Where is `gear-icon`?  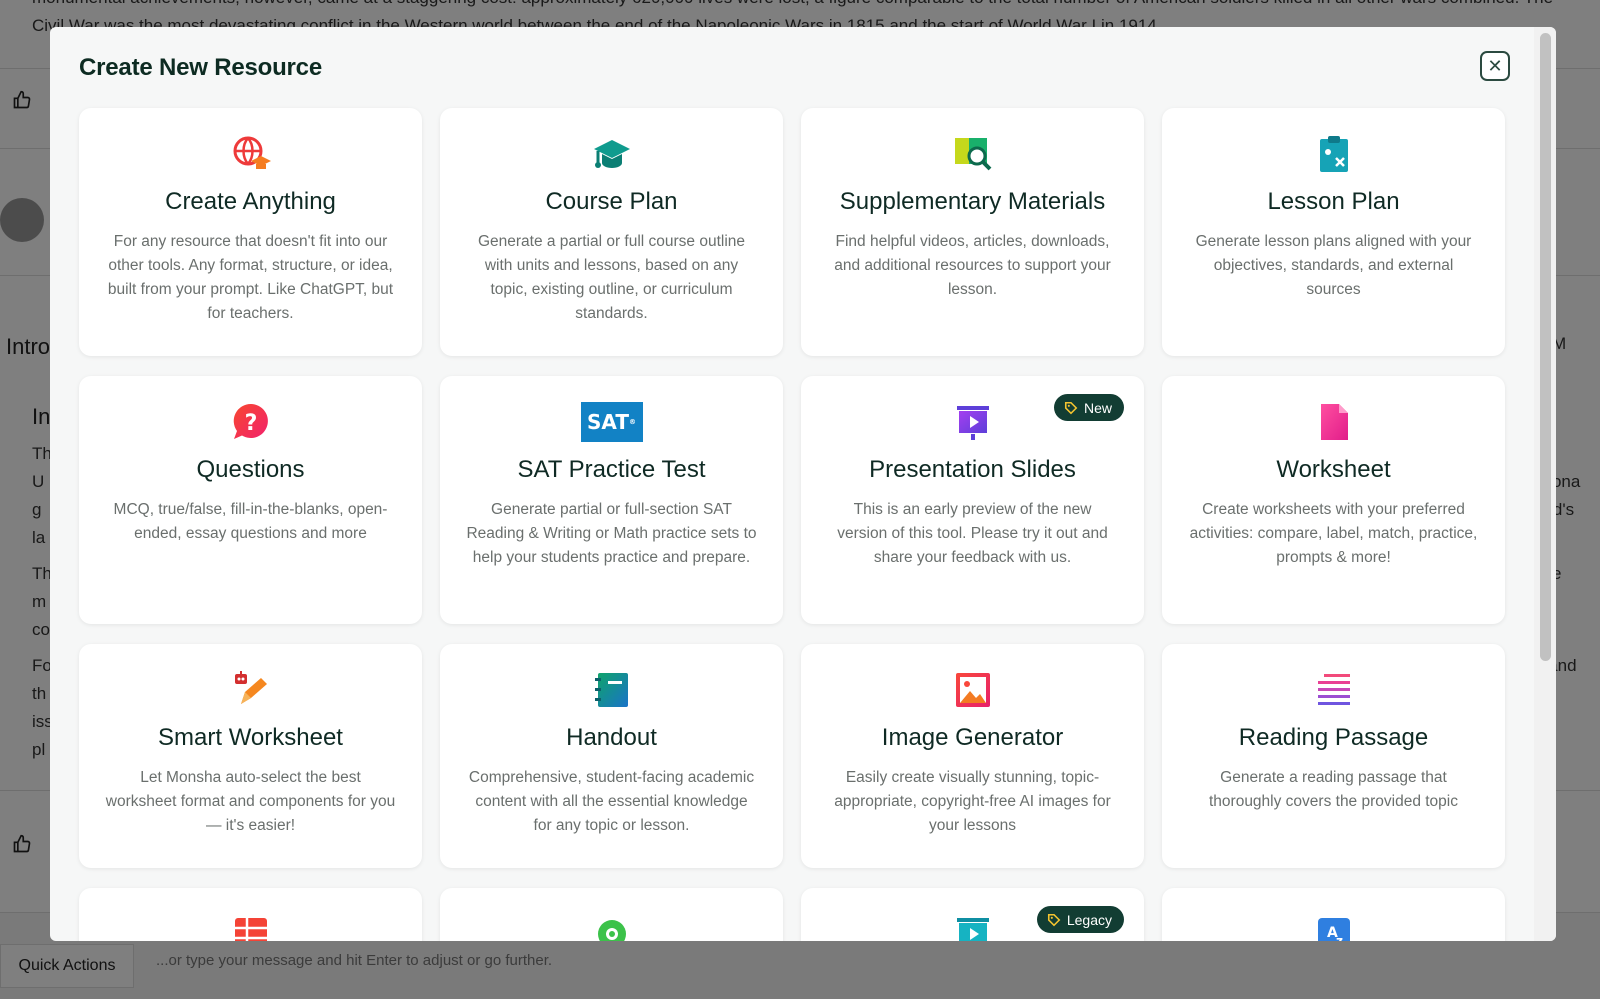
gear-icon is located at coordinates (612, 927).